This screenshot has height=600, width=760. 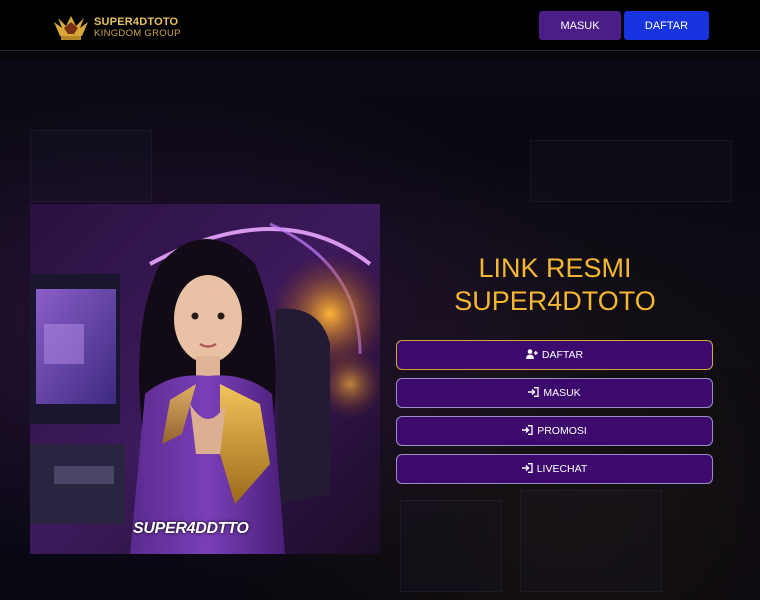 I want to click on logo-subtitle: KINGDOM GROUP, so click(x=137, y=33).